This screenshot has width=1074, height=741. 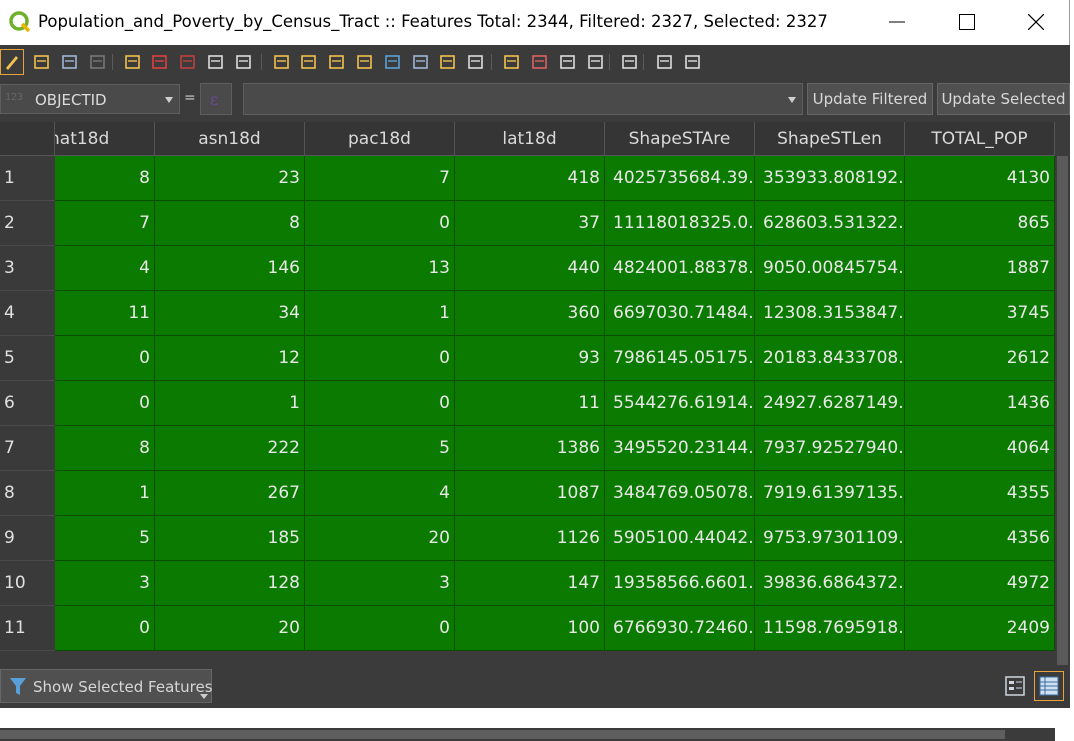 What do you see at coordinates (230, 313) in the screenshot?
I see `table-cell: 34` at bounding box center [230, 313].